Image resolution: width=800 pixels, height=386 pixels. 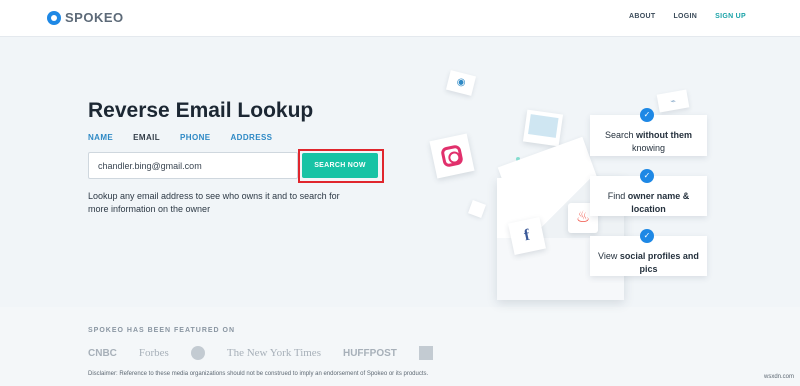 I want to click on spokeo-logo-icon, so click(x=54, y=17).